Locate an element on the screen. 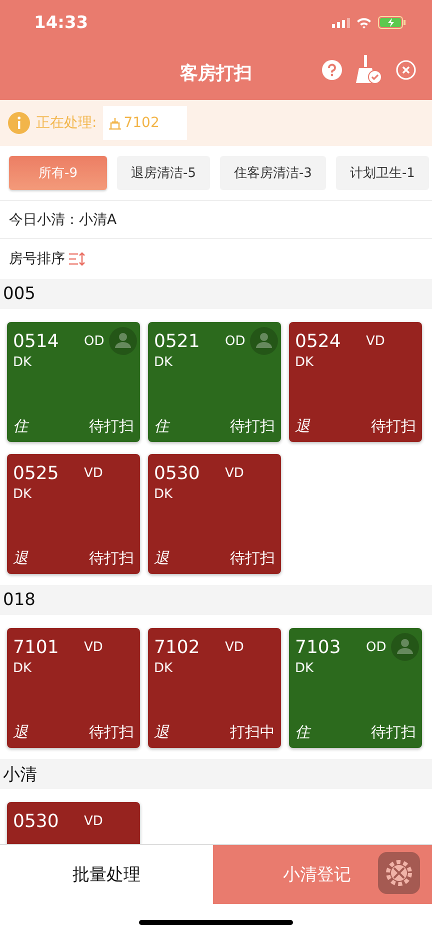 The width and height of the screenshot is (432, 940). processing-label: 正在处理: is located at coordinates (66, 123).